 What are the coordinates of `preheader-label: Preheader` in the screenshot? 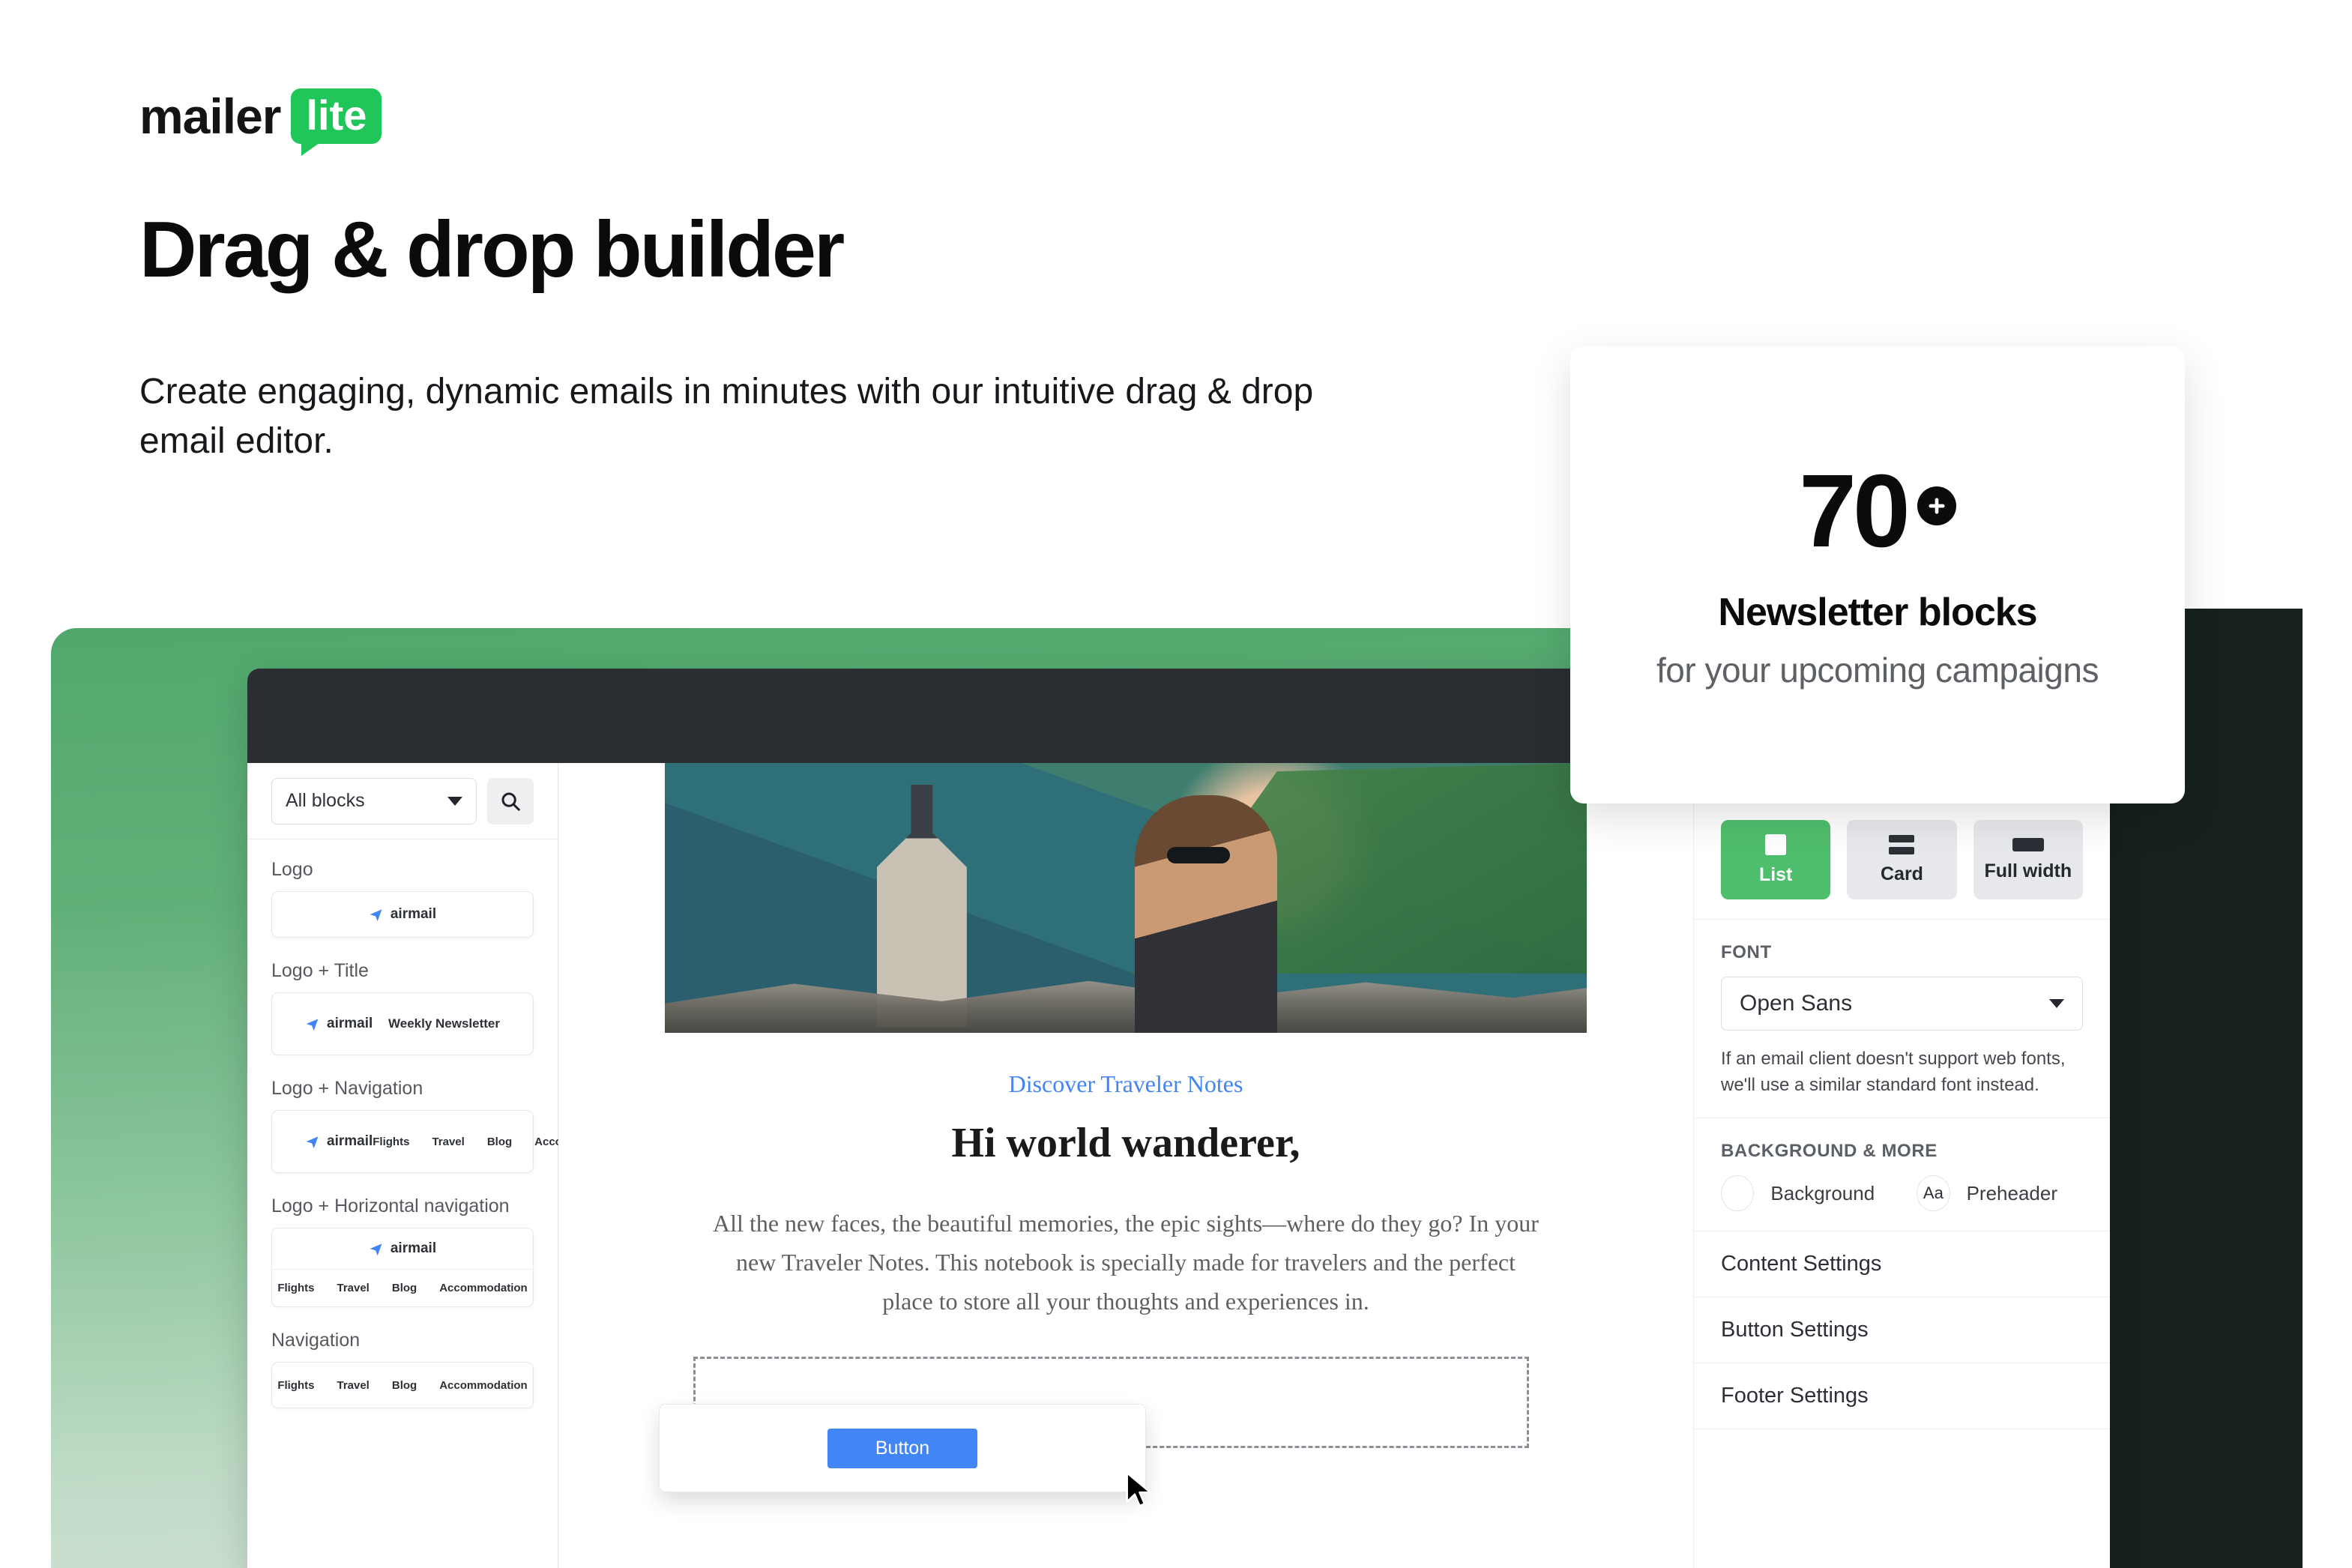 It's located at (2011, 1192).